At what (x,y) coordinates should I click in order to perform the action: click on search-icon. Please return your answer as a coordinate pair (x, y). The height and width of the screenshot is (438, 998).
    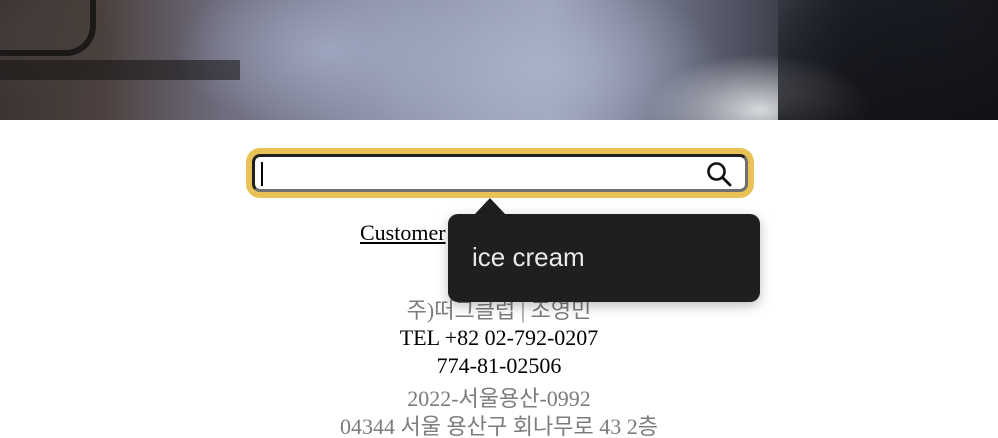
    Looking at the image, I should click on (719, 174).